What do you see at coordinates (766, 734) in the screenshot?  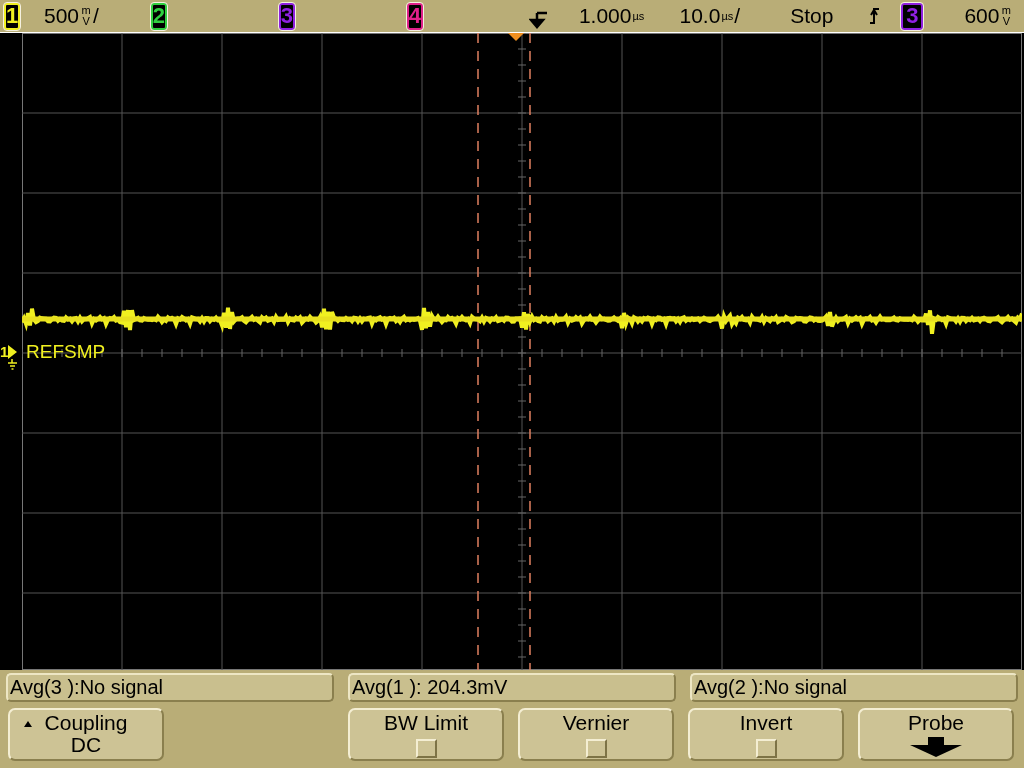 I see `toggle-softkey: Invert` at bounding box center [766, 734].